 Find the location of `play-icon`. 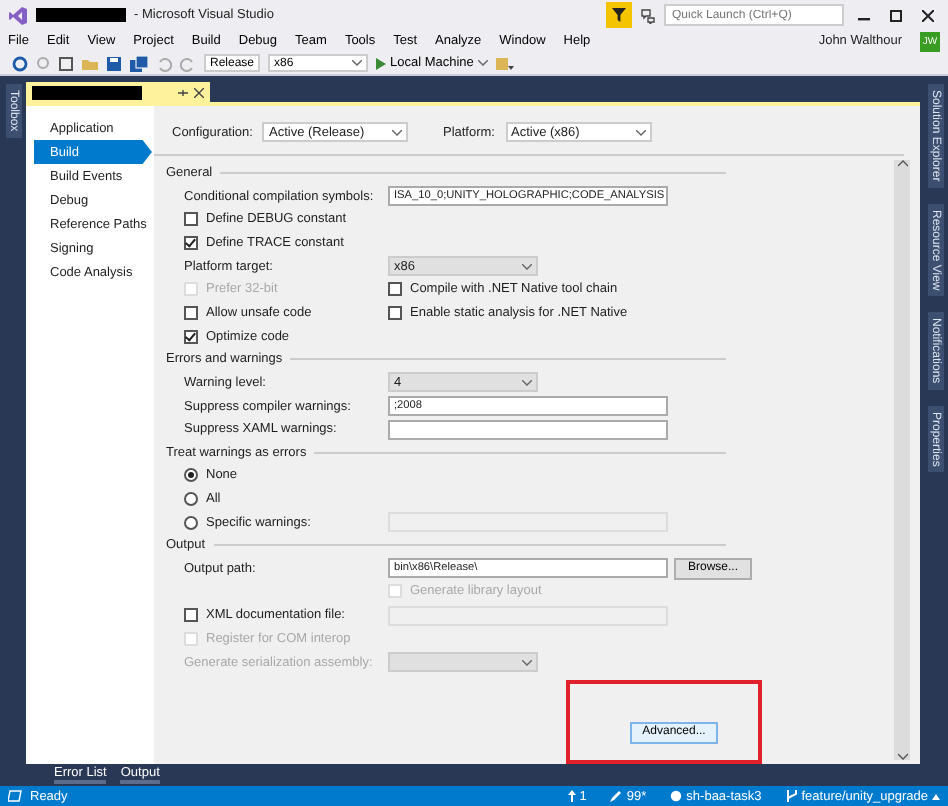

play-icon is located at coordinates (381, 63).